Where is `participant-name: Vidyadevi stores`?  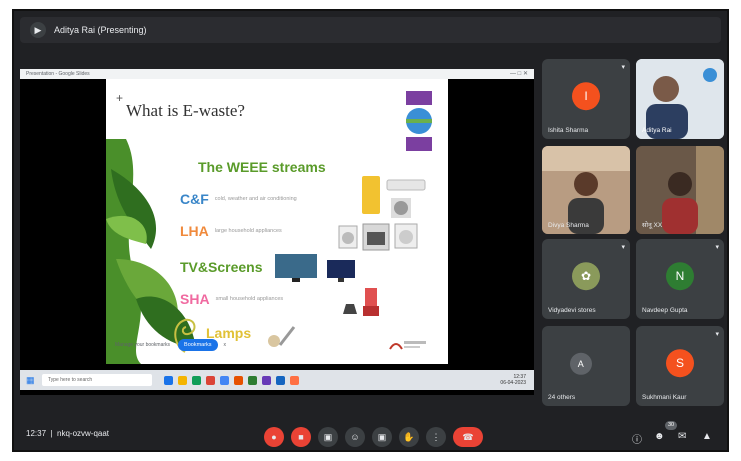
participant-name: Vidyadevi stores is located at coordinates (572, 310).